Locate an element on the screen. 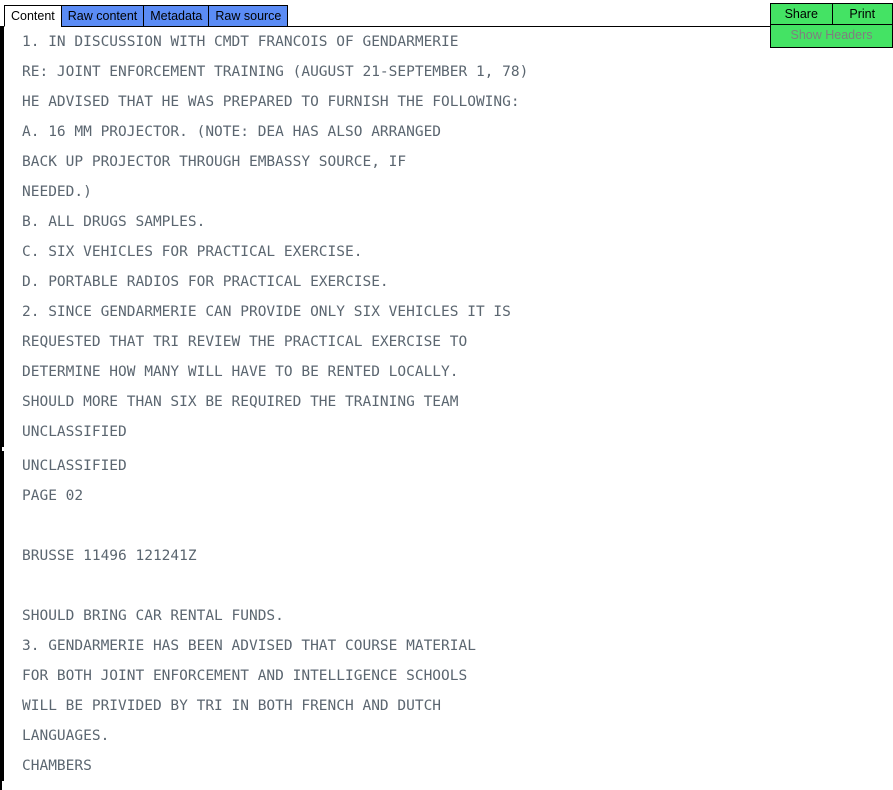 This screenshot has width=893, height=790. tab-raw-source: Raw source is located at coordinates (248, 16).